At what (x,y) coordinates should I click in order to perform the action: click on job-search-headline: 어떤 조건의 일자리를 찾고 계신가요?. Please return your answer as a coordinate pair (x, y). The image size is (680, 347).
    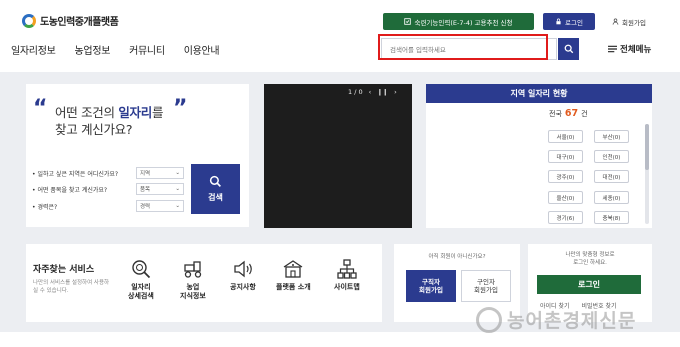
    Looking at the image, I should click on (109, 121).